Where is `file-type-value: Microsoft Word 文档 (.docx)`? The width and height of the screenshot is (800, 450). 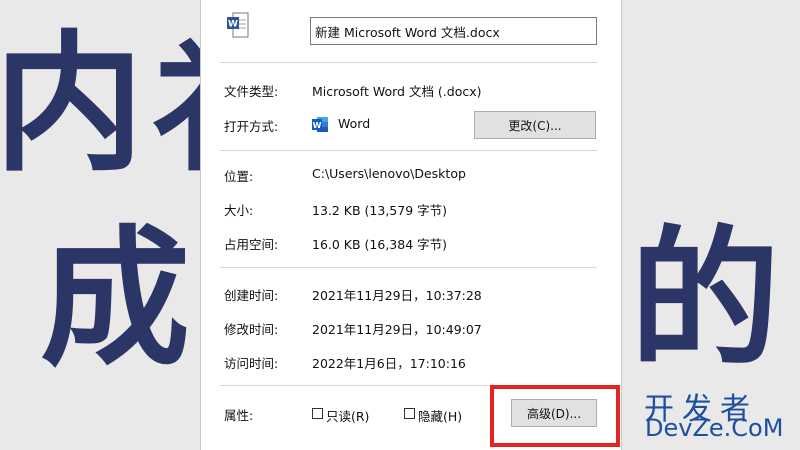
file-type-value: Microsoft Word 文档 (.docx) is located at coordinates (397, 91).